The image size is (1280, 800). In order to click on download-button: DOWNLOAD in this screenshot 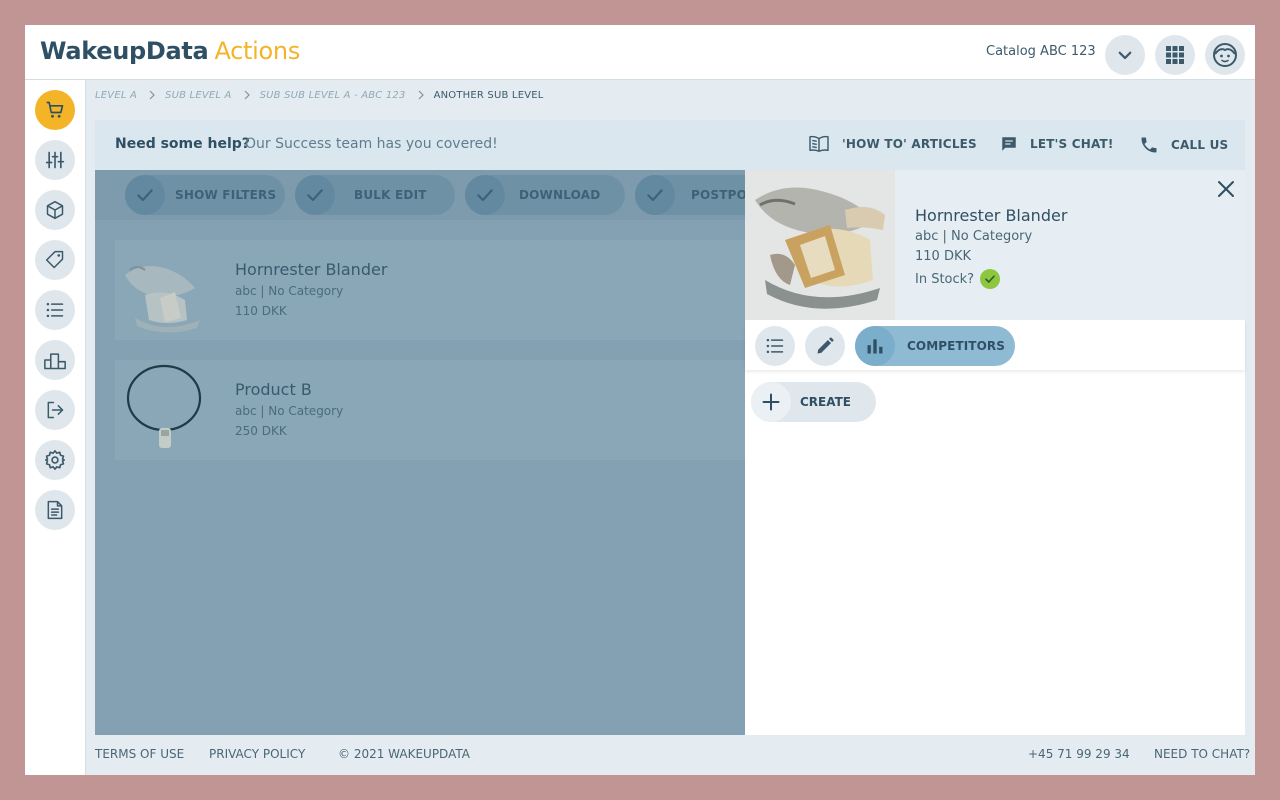, I will do `click(545, 195)`.